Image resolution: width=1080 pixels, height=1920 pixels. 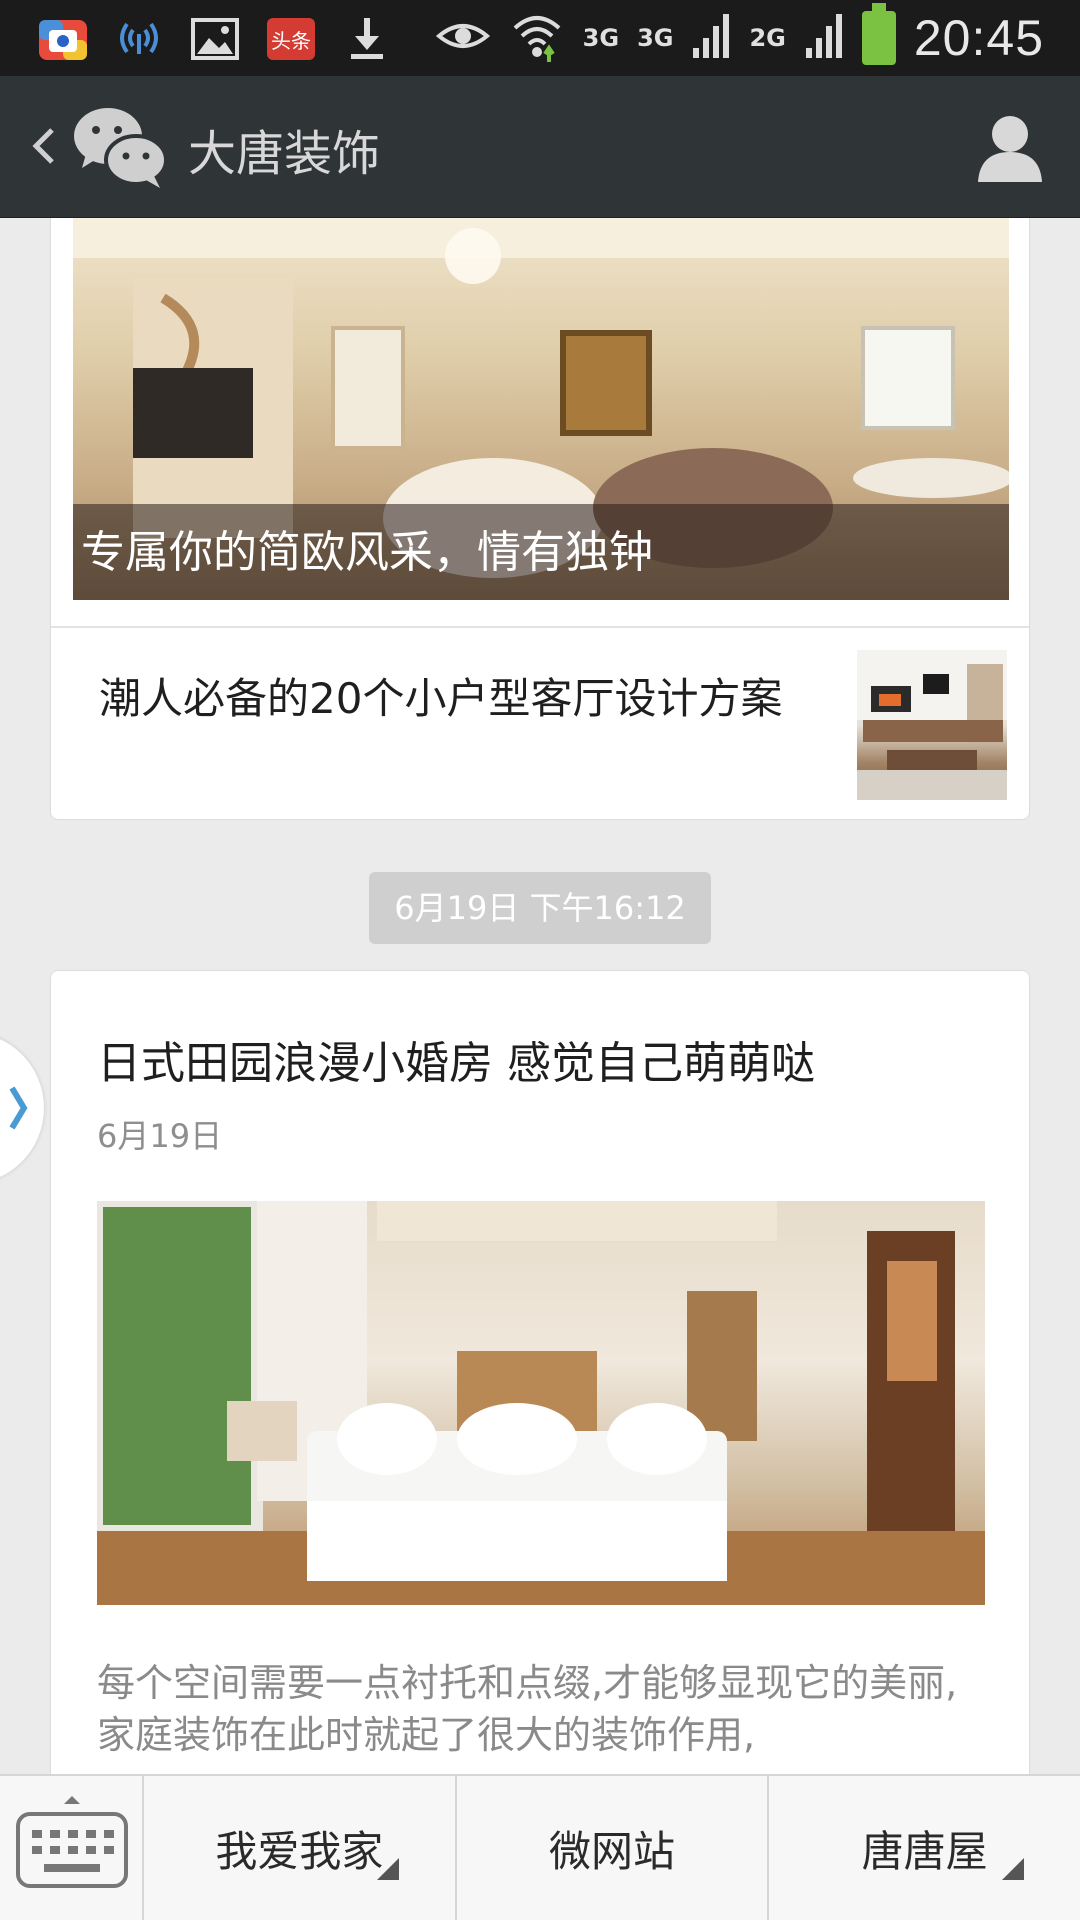 I want to click on side-drawer-handle, so click(x=22, y=1108).